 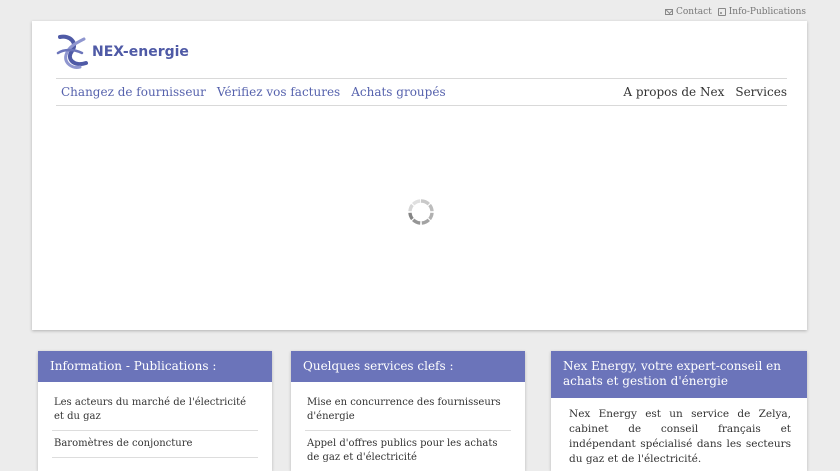 I want to click on nav-check-invoices: Vérifiez vos factures, so click(x=278, y=92).